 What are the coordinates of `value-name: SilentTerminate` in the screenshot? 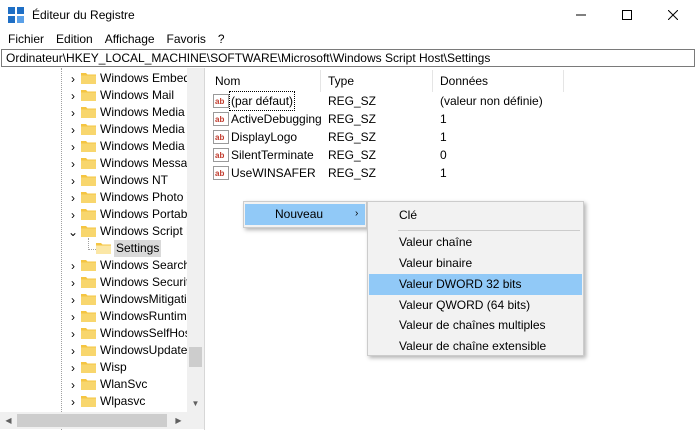 It's located at (272, 155).